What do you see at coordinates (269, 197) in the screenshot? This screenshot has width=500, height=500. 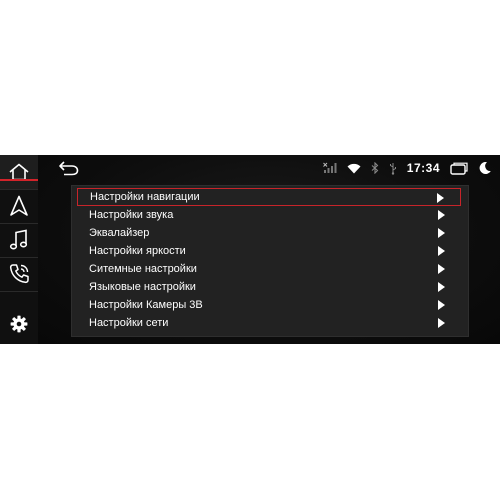 I see `menu-item-navigation-settings: Настройки навигации` at bounding box center [269, 197].